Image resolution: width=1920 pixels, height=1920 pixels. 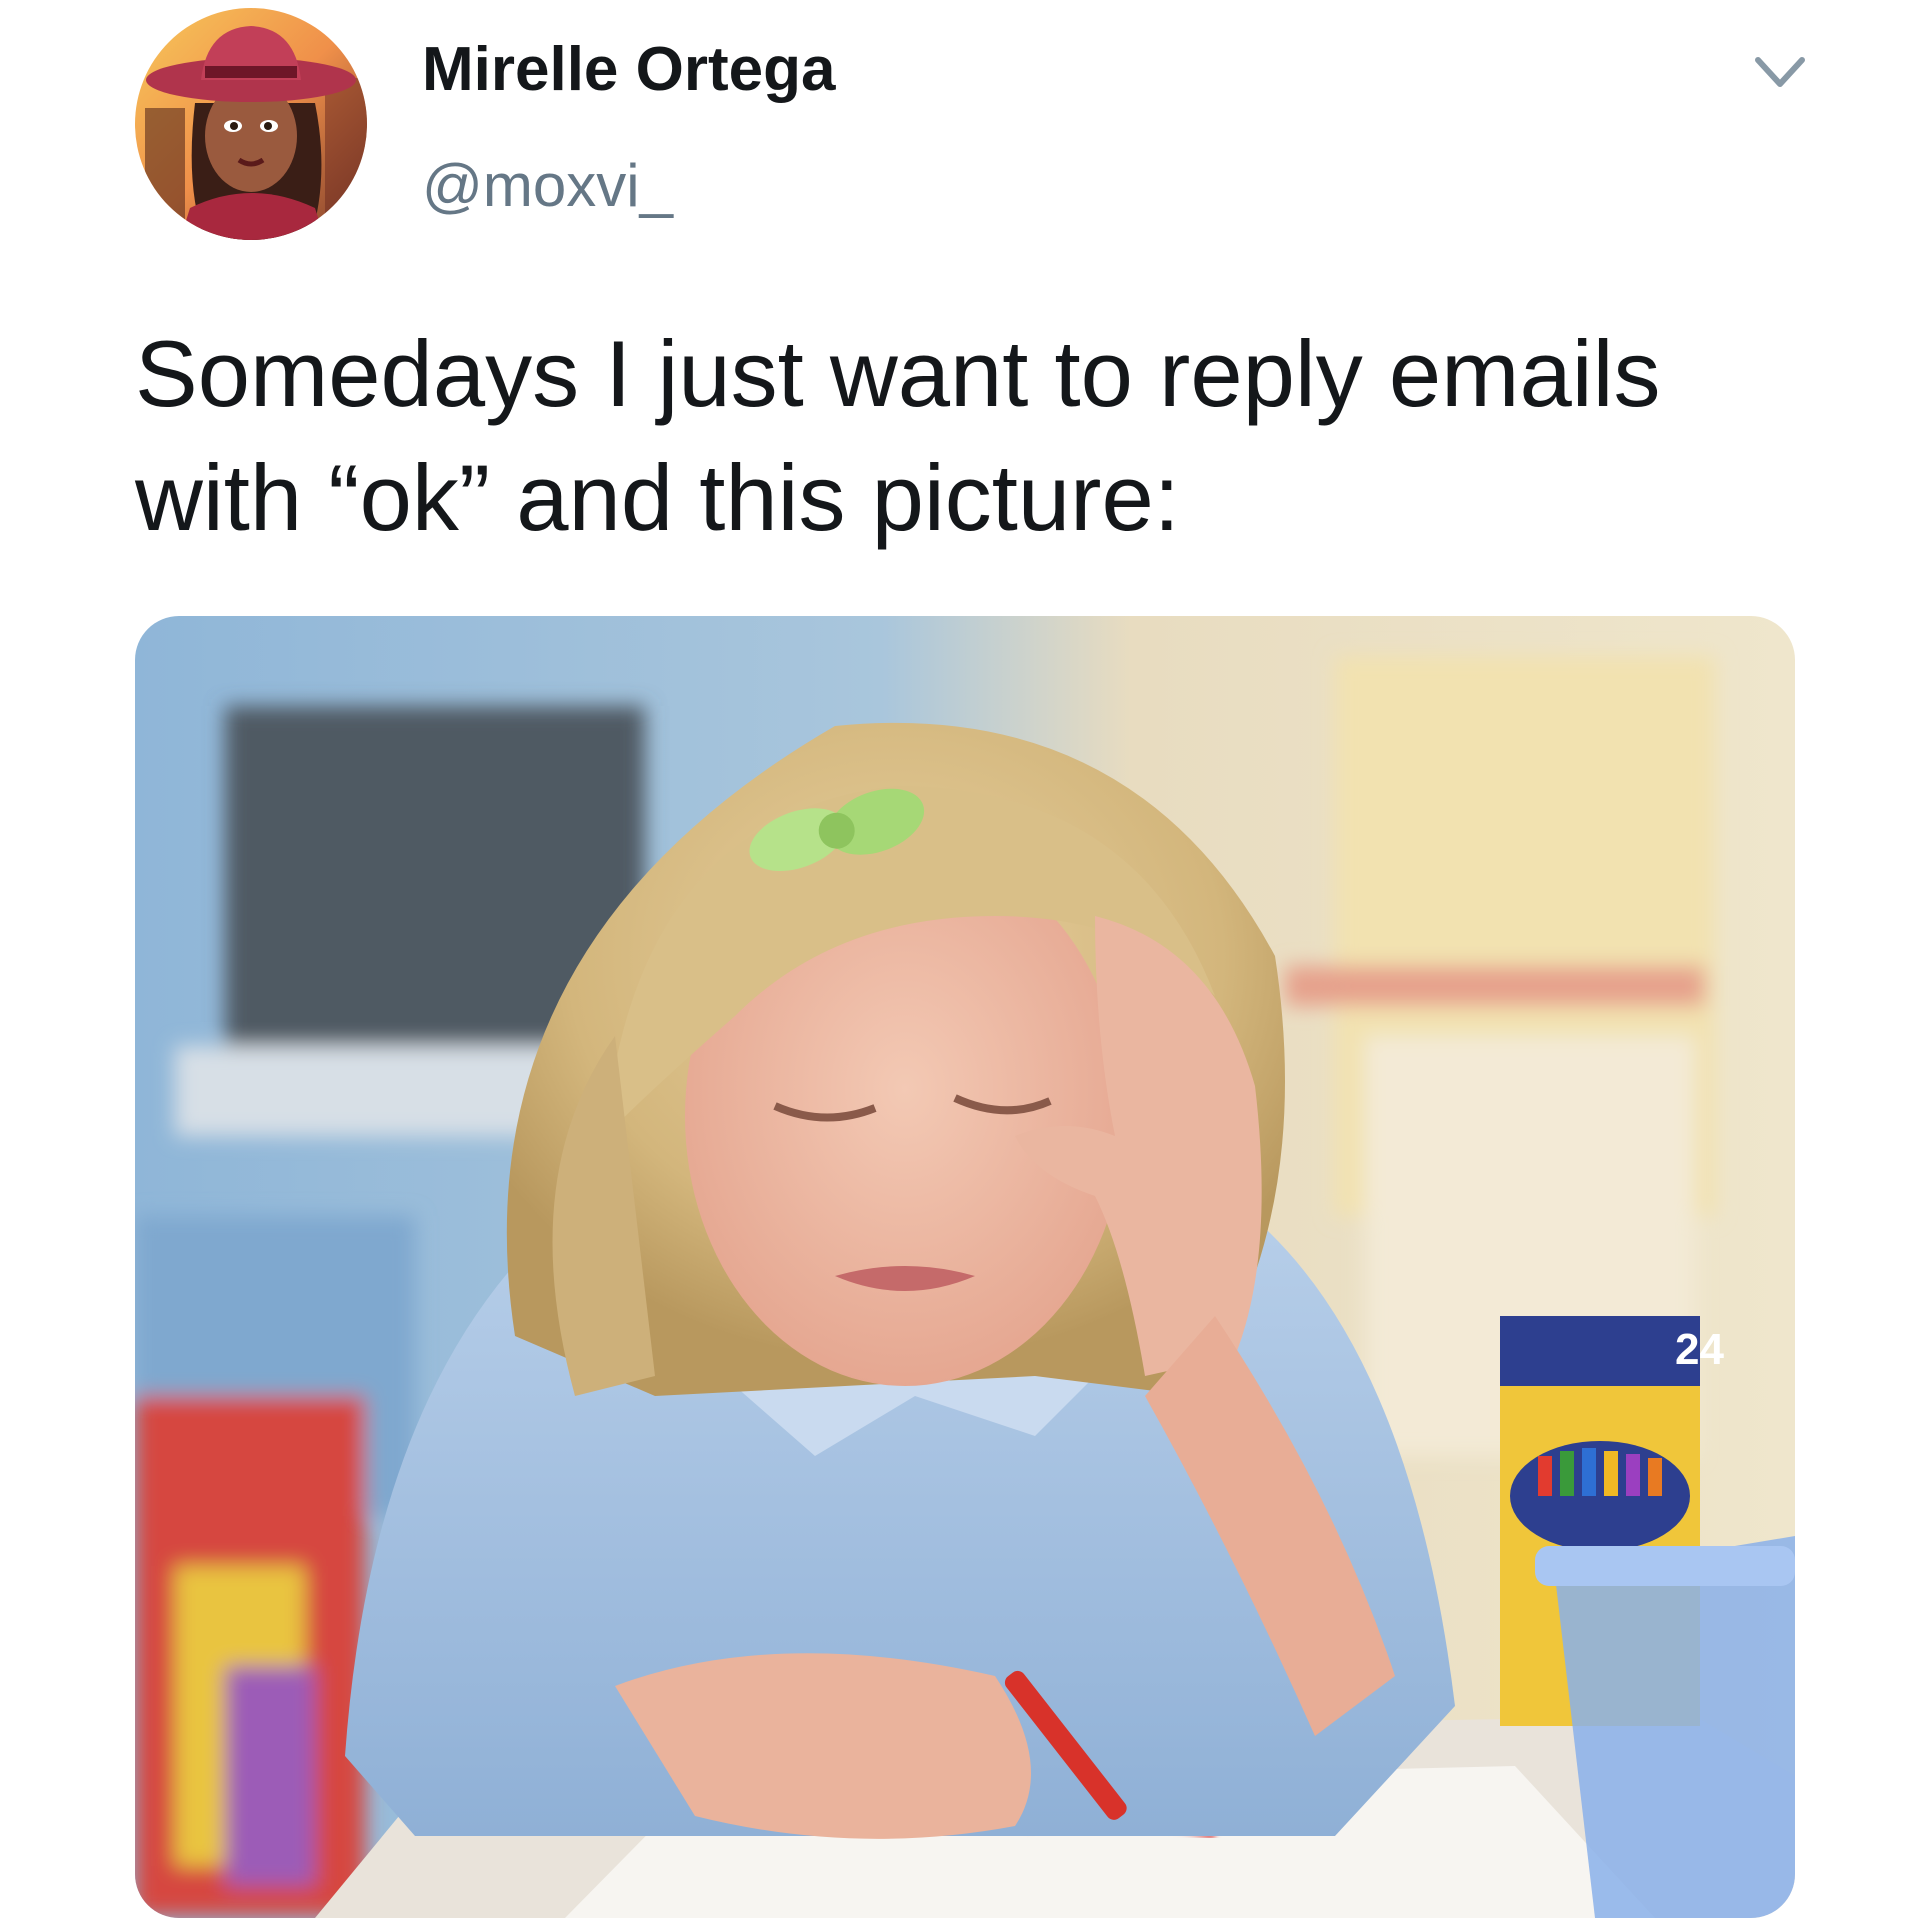 I want to click on chevron-down-icon, so click(x=1780, y=72).